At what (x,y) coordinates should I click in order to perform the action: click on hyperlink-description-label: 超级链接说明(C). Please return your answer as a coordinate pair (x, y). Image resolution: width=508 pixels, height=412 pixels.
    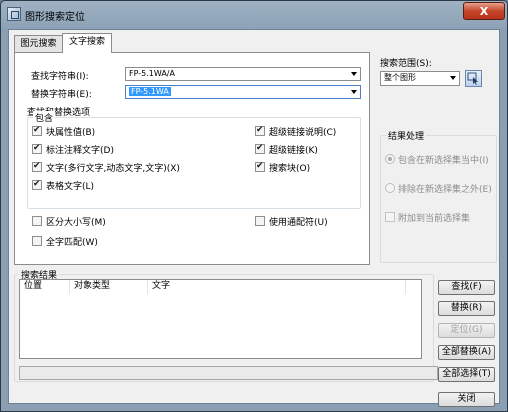
    Looking at the image, I should click on (303, 133).